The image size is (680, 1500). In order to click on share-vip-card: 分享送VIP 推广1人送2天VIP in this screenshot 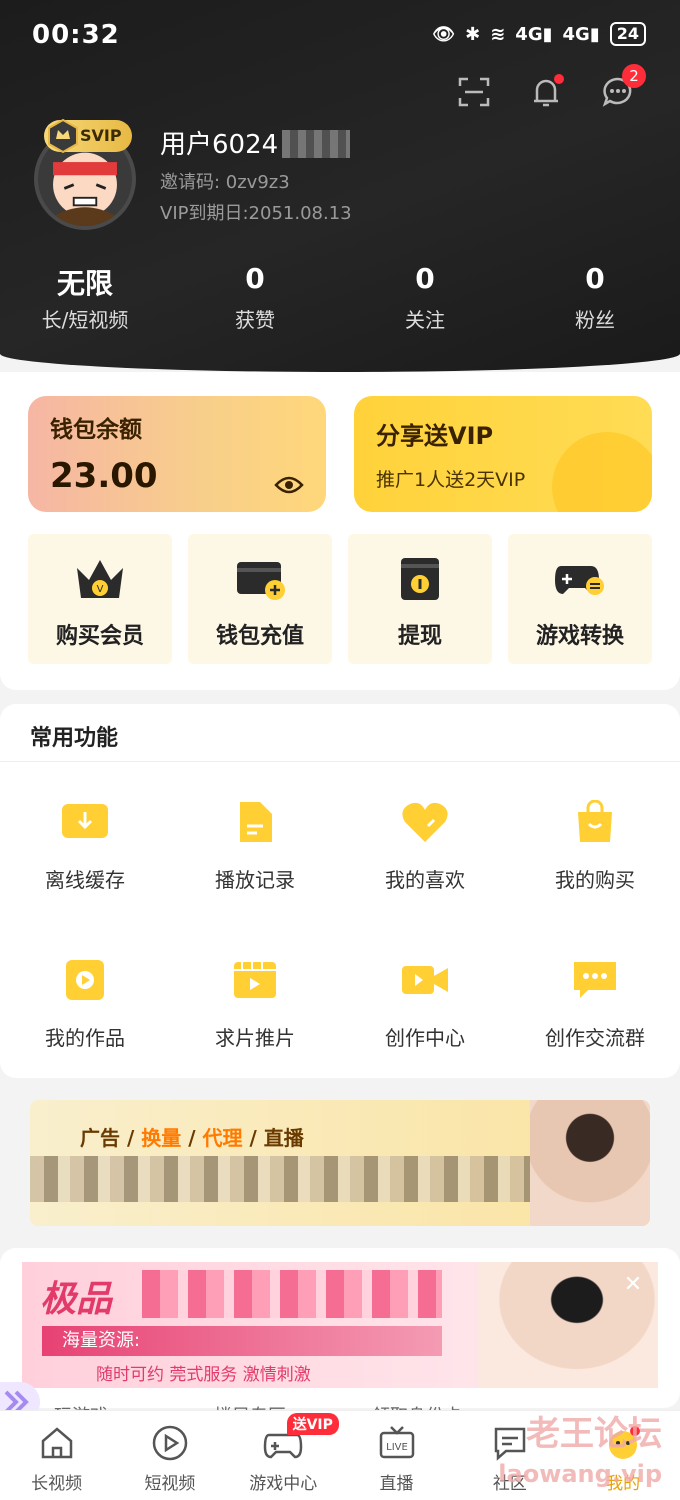, I will do `click(503, 454)`.